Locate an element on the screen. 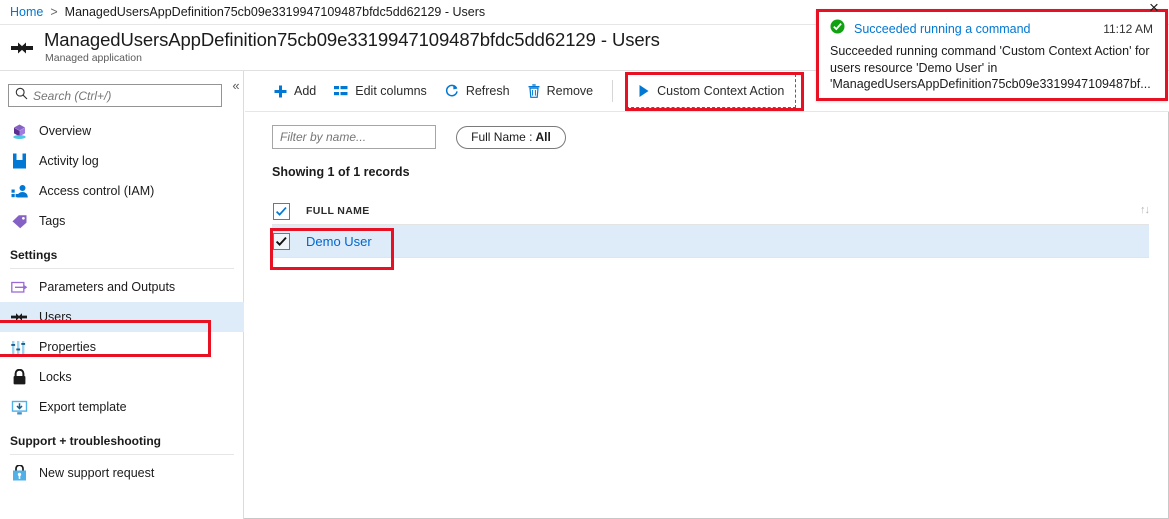 Image resolution: width=1169 pixels, height=519 pixels. grid-header-row: FULL NAME ↑↓ is located at coordinates (711, 211).